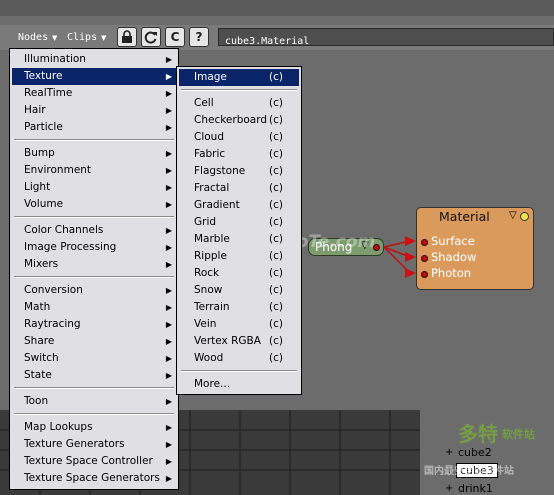 The image size is (554, 495). I want to click on submenu-item-cloud: Cloud (c), so click(239, 137).